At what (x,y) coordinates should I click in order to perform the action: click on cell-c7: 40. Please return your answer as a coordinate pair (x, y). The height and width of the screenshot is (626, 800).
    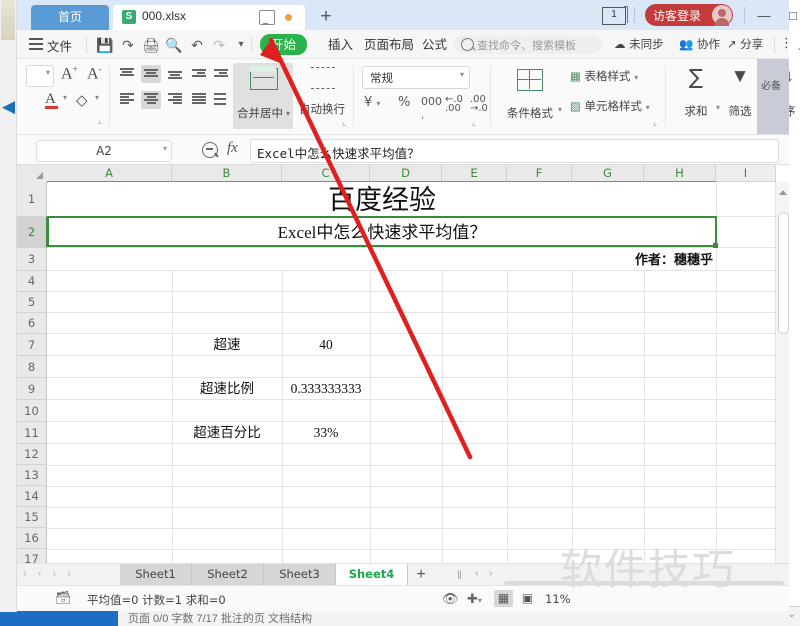
    Looking at the image, I should click on (326, 344).